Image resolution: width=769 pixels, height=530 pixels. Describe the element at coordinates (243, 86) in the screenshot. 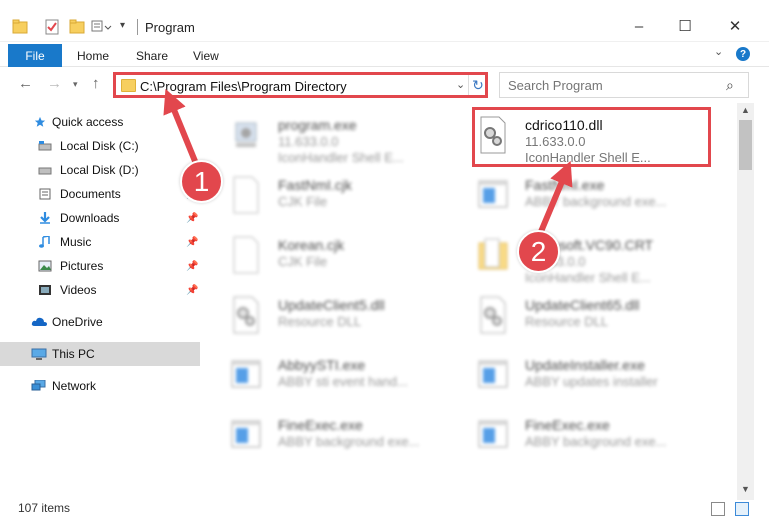

I see `address-path: C:\Program Files\Program Directory` at that location.